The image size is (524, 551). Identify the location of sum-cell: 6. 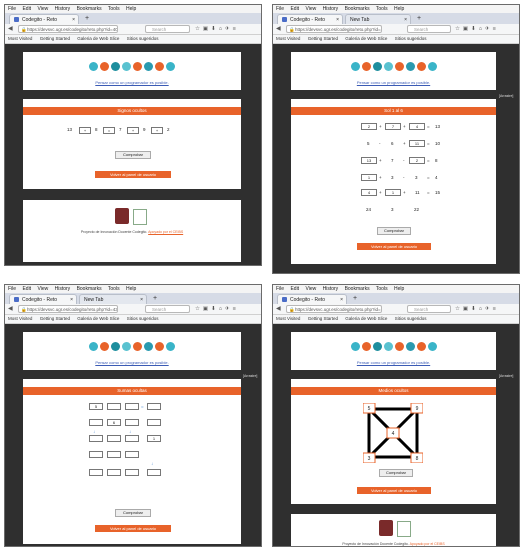
(114, 422).